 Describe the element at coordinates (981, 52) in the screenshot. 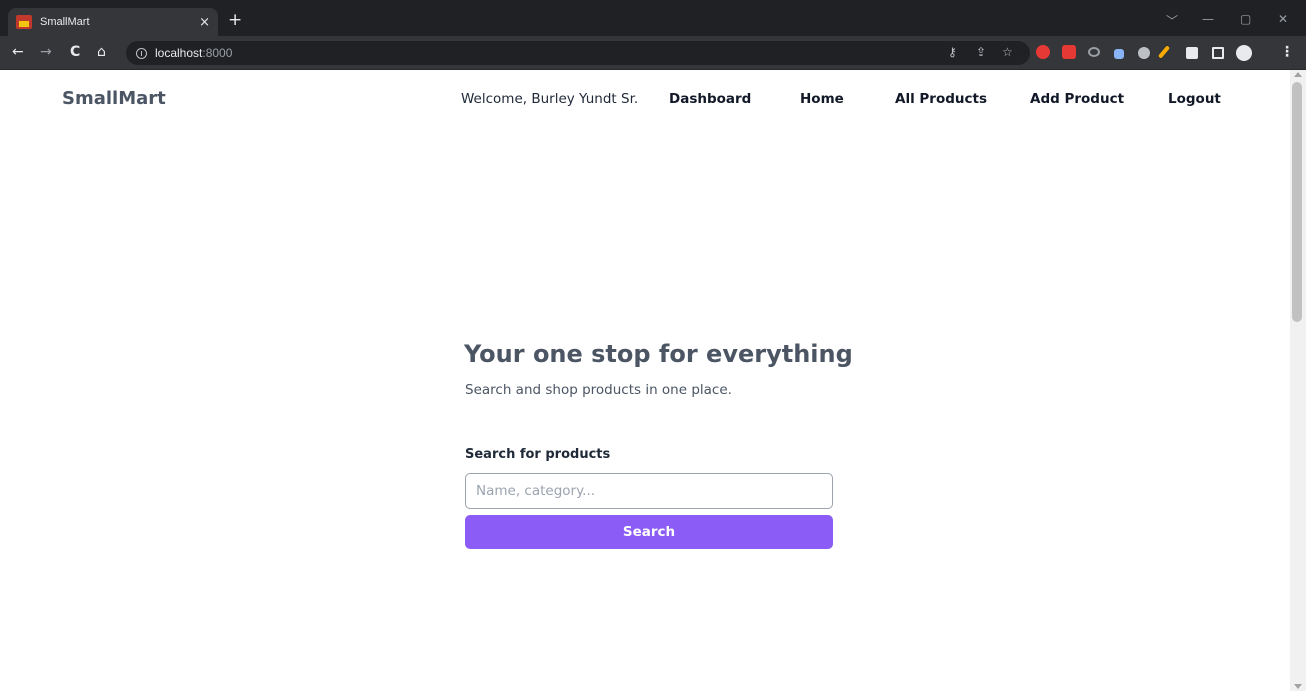

I see `share-icon: ⇪` at that location.